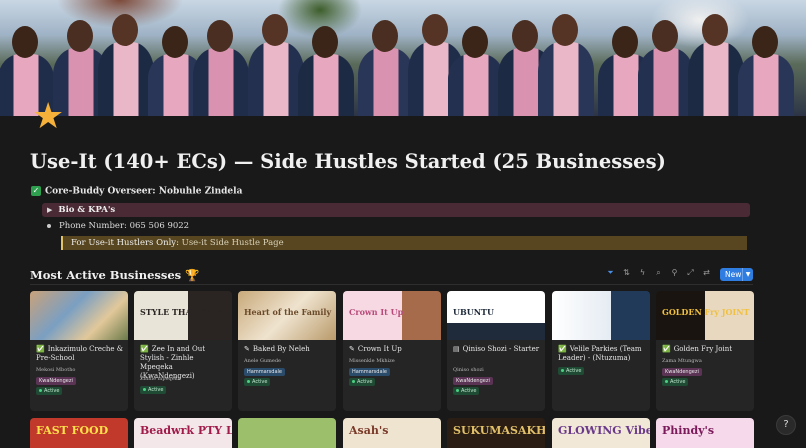  Describe the element at coordinates (610, 272) in the screenshot. I see `filter-icon: ⏷` at that location.